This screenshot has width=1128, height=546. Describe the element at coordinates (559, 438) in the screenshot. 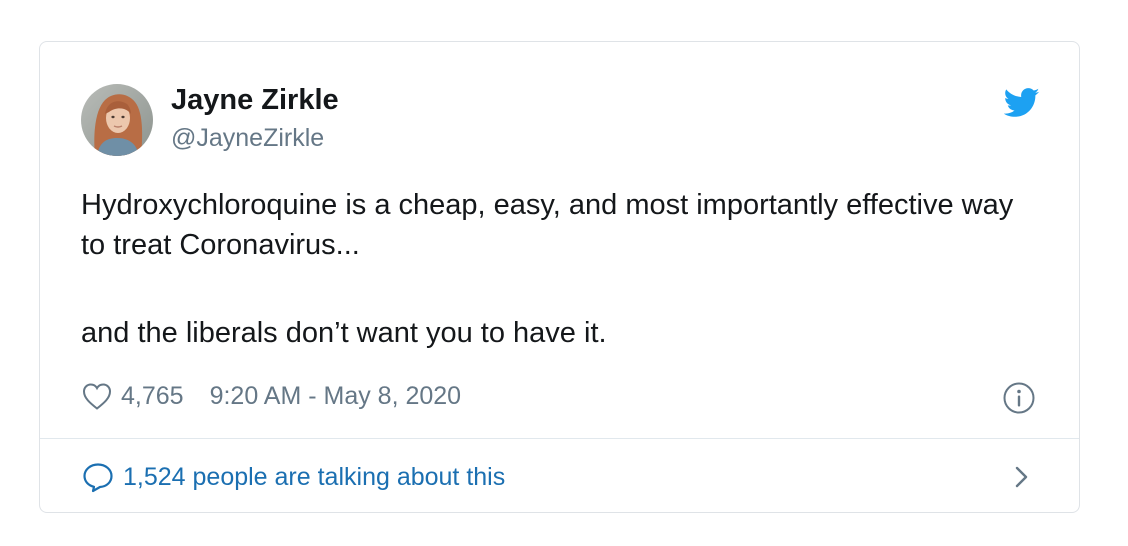

I see `divider` at that location.